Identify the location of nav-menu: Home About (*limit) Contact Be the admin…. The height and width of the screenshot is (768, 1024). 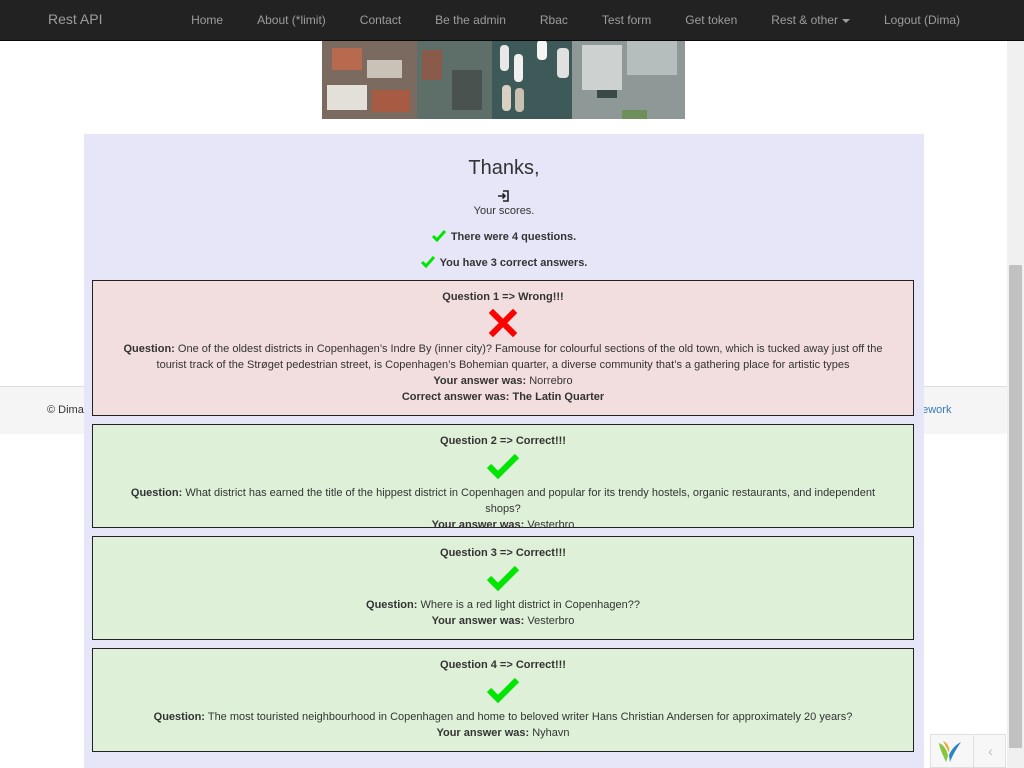
(599, 20).